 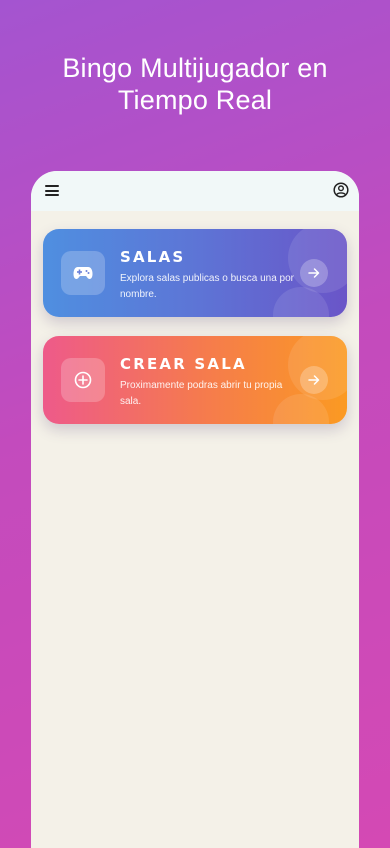 What do you see at coordinates (195, 84) in the screenshot?
I see `page-title: Bingo Multijugador en Tiempo Real` at bounding box center [195, 84].